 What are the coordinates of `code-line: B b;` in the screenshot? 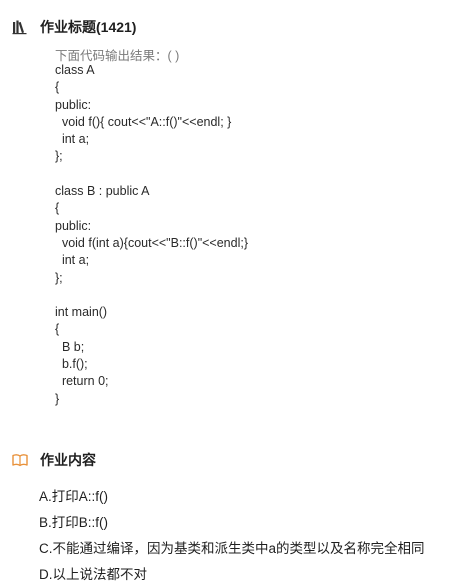 It's located at (70, 346).